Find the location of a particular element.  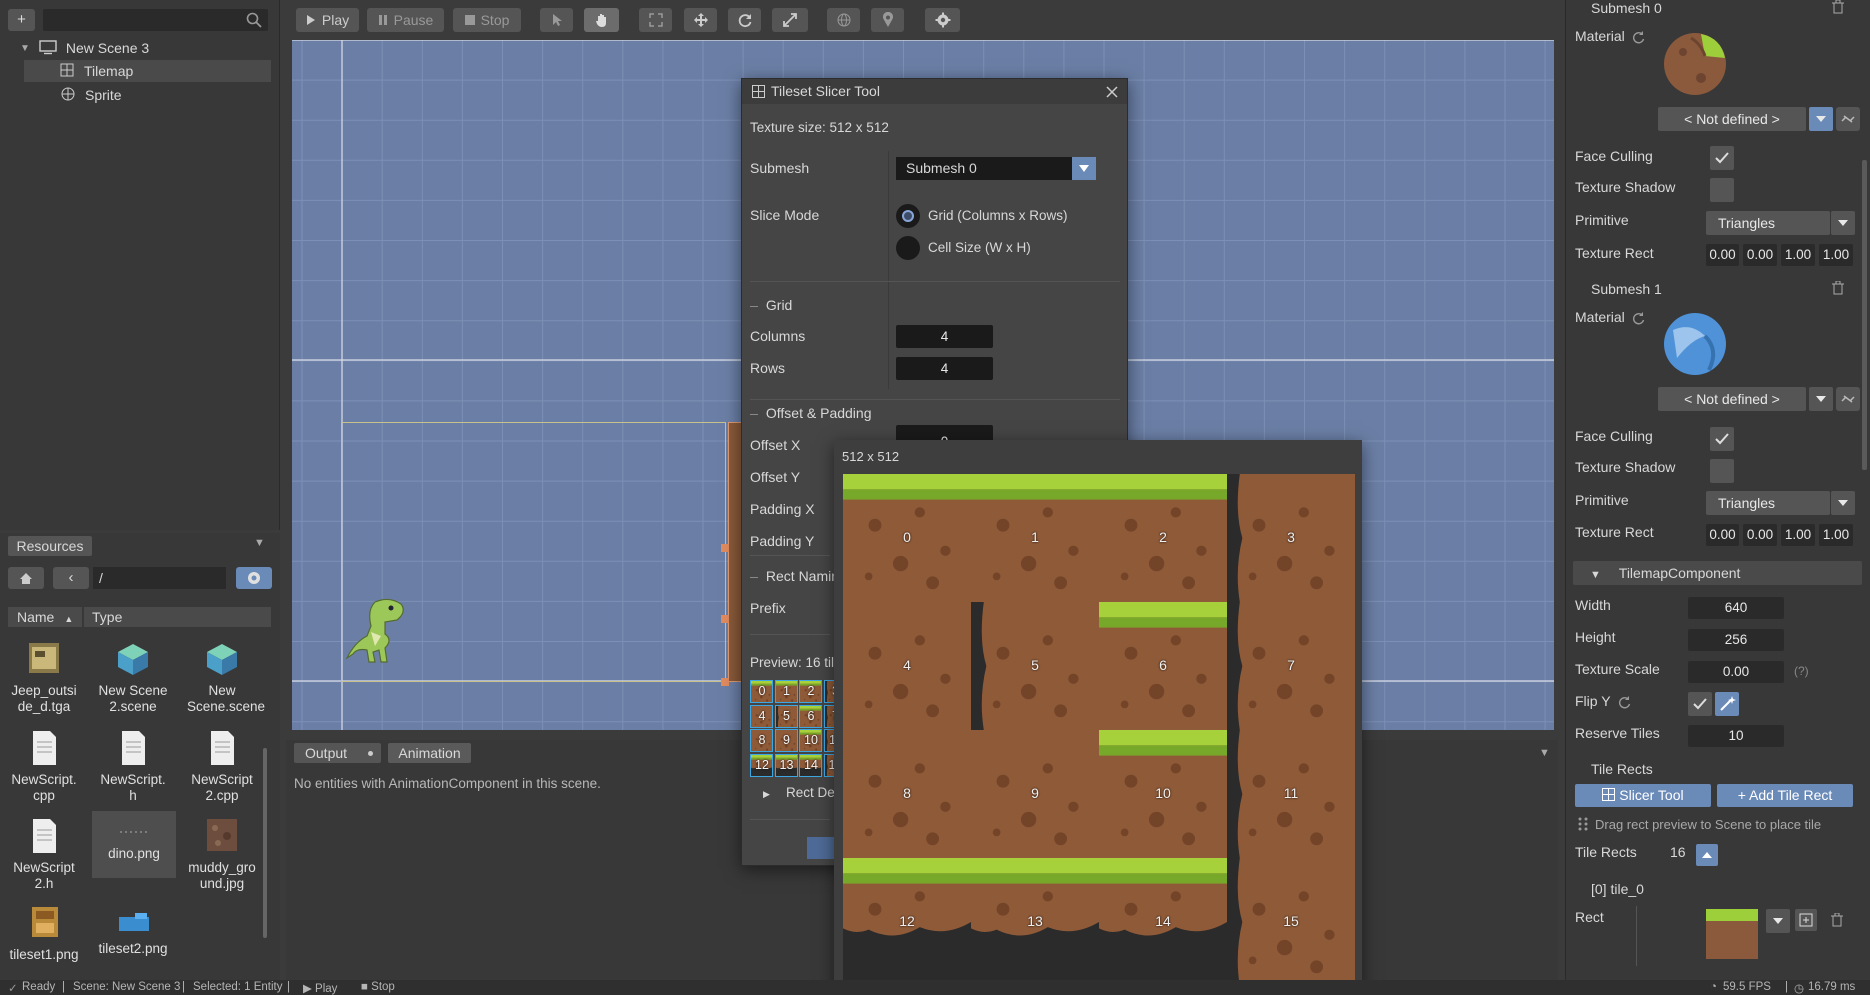

column-header-name: Name ▲ is located at coordinates (45, 617).